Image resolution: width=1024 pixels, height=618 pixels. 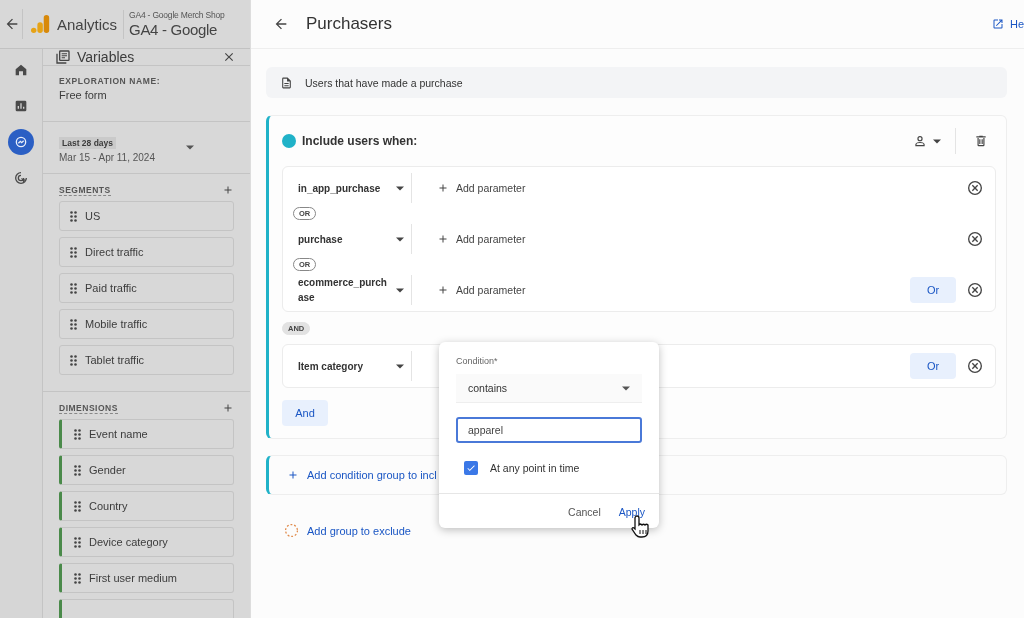 What do you see at coordinates (584, 512) in the screenshot?
I see `cancel-button: Cancel` at bounding box center [584, 512].